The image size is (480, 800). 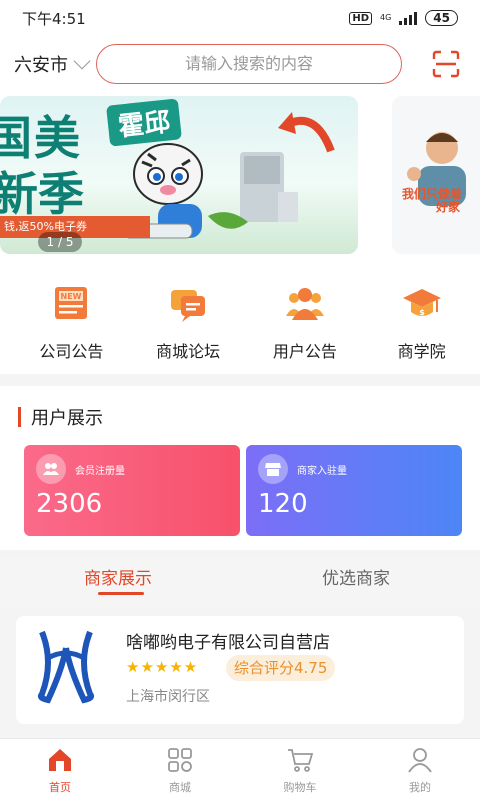 I want to click on member-count-card: 会员注册量 2306, so click(x=132, y=490).